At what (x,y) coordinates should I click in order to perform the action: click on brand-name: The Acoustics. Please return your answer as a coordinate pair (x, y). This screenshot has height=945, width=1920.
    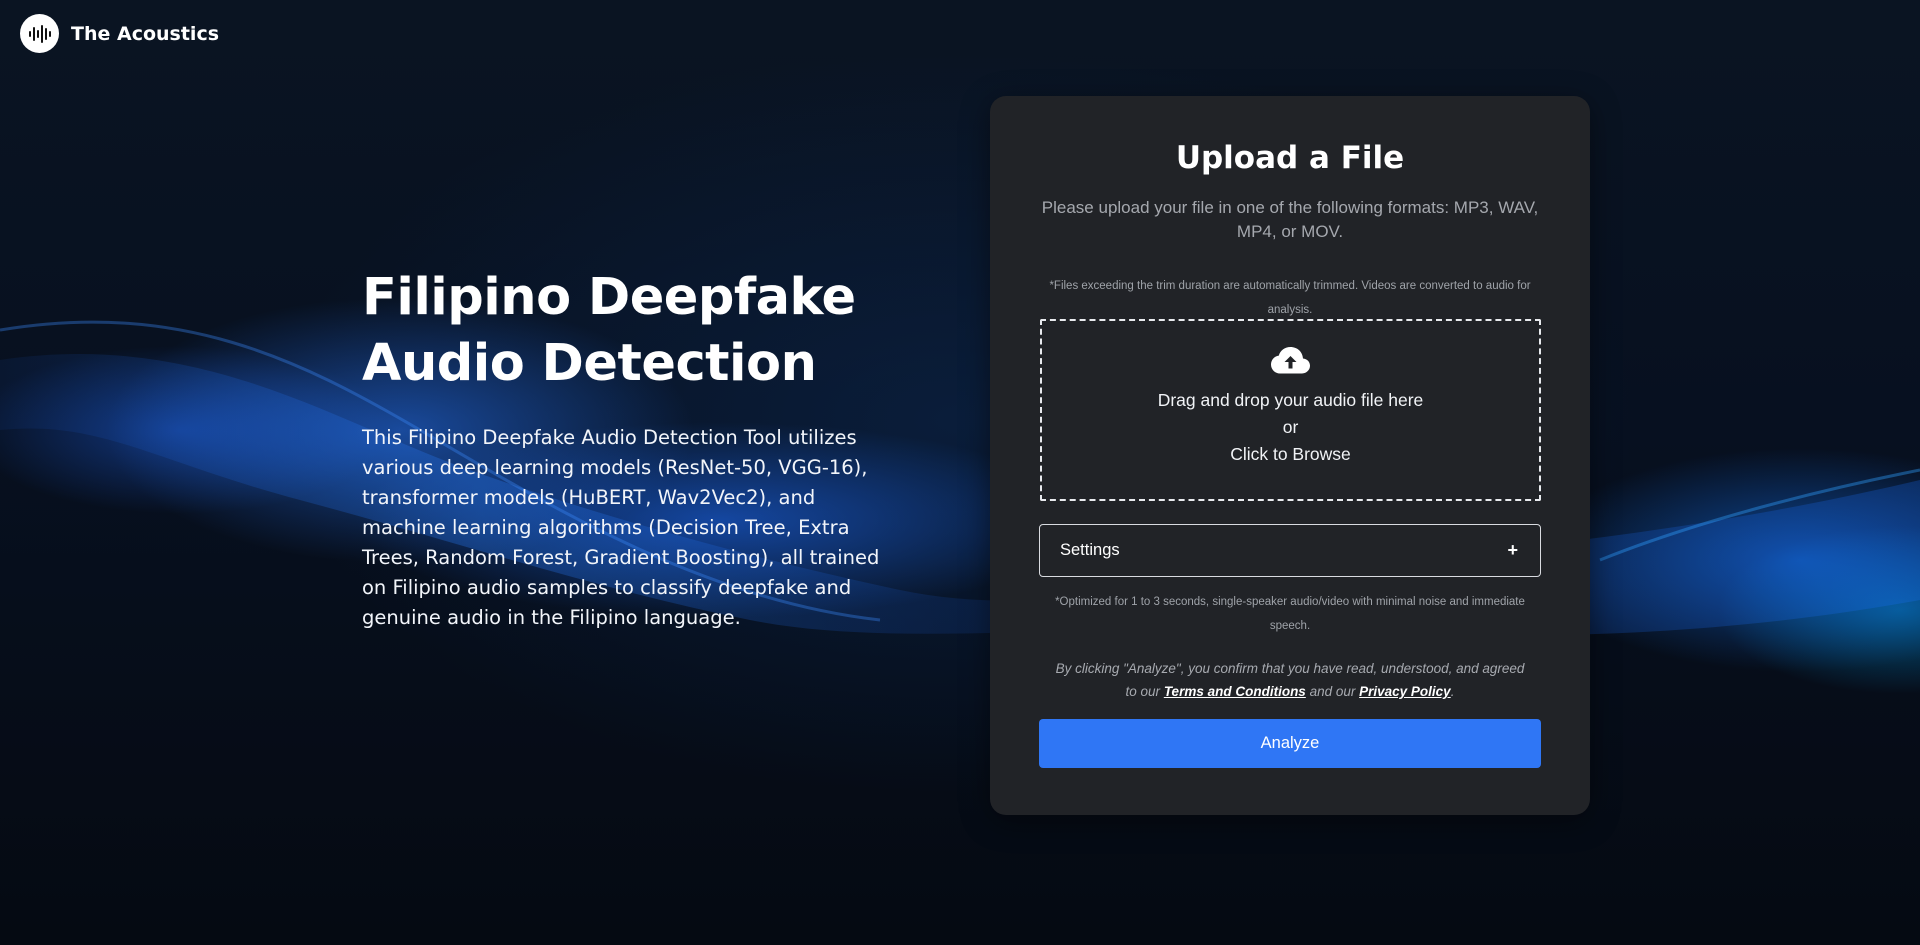
    Looking at the image, I should click on (145, 33).